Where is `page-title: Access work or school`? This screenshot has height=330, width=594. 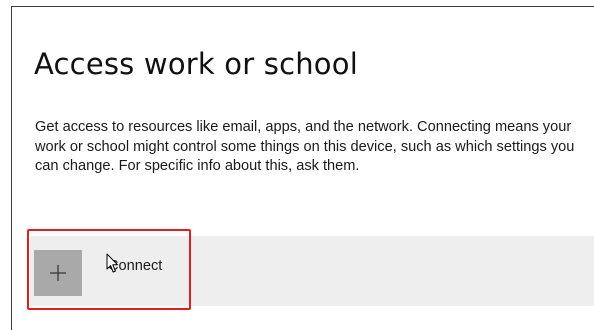 page-title: Access work or school is located at coordinates (196, 64).